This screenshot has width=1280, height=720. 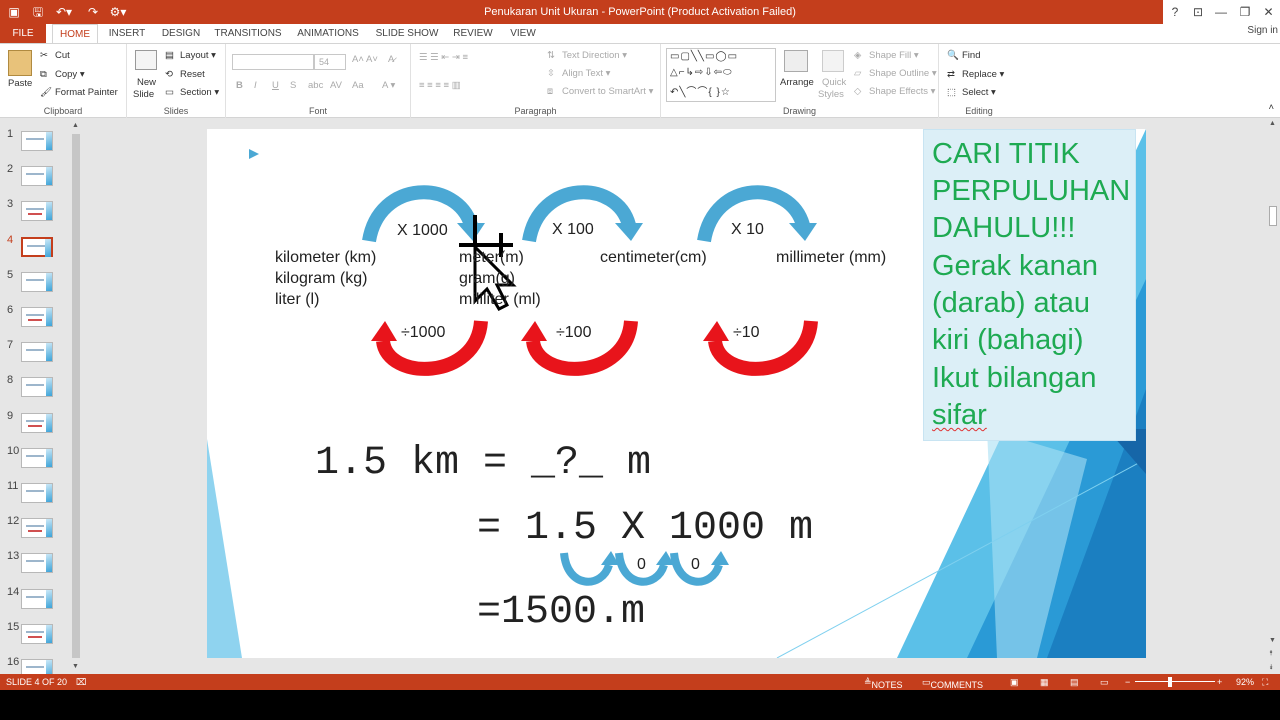 I want to click on bold-icon: B, so click(x=239, y=85).